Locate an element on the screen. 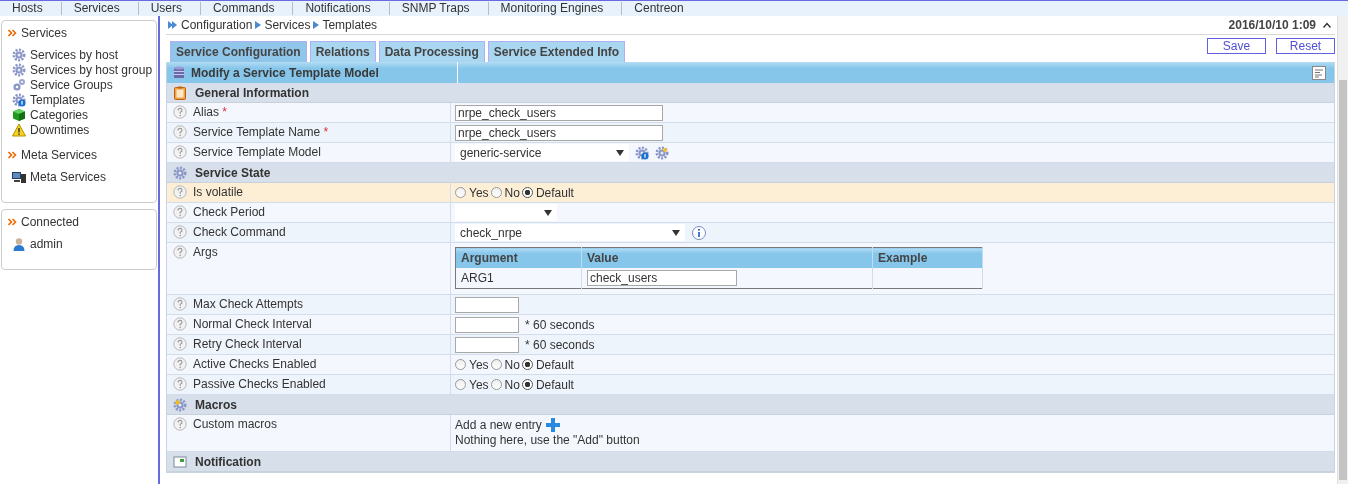  menu-item: Centreon is located at coordinates (662, 8).